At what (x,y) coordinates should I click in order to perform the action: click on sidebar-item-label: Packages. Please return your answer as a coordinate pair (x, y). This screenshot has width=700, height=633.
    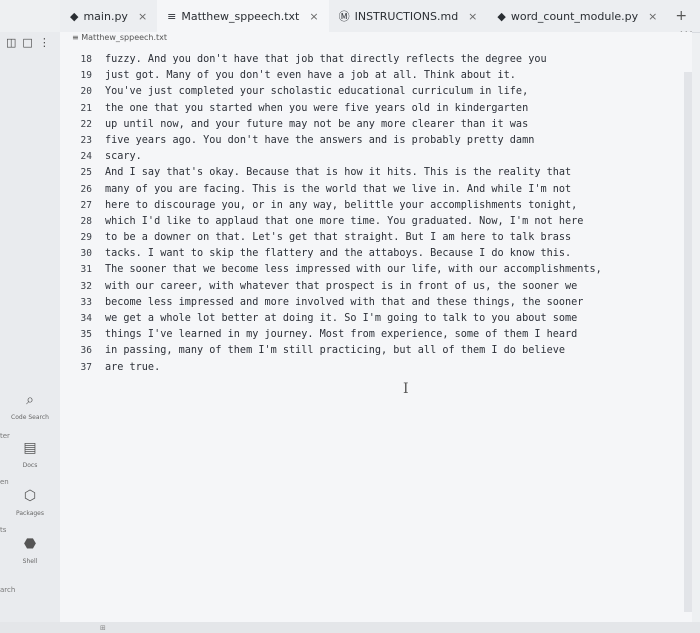
    Looking at the image, I should click on (30, 513).